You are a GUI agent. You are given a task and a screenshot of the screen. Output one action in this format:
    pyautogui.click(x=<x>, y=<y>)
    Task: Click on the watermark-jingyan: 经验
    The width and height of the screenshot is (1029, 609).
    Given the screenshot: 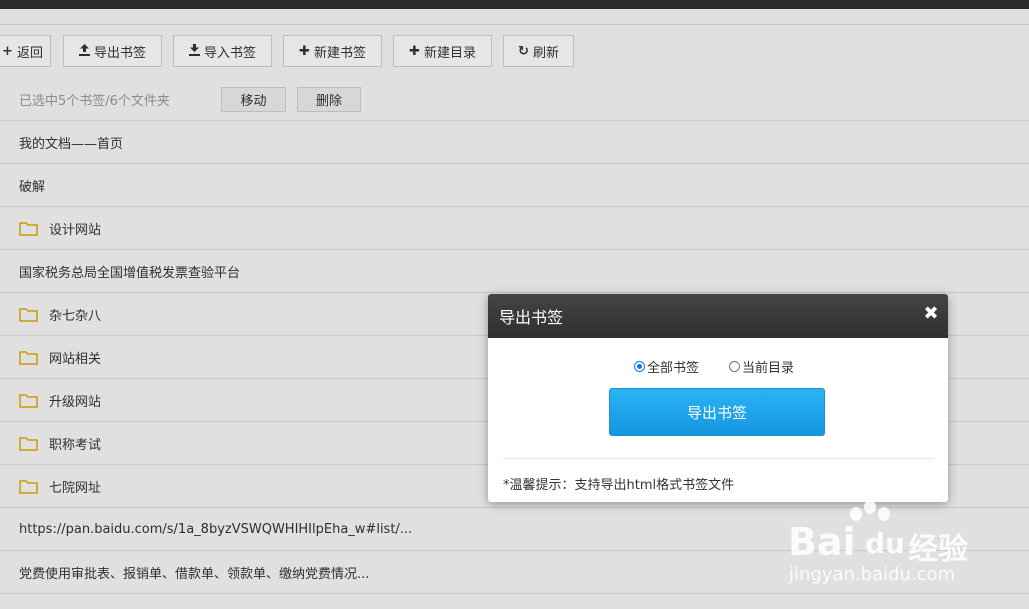 What is the action you would take?
    pyautogui.click(x=938, y=549)
    